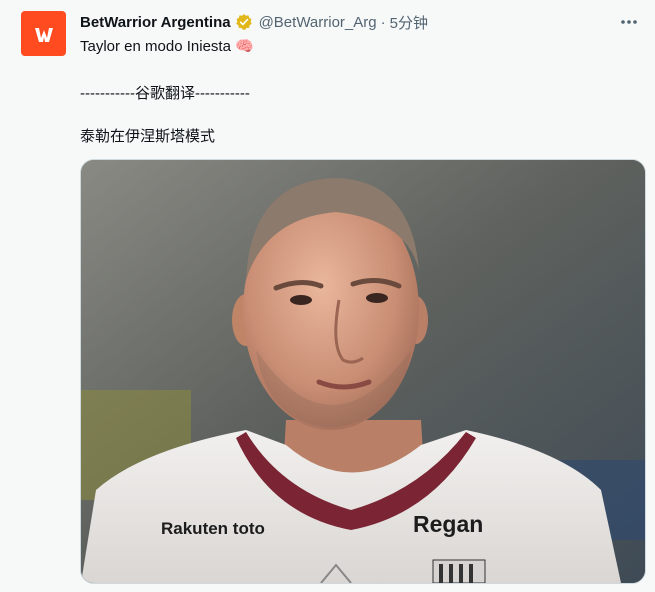 Image resolution: width=655 pixels, height=592 pixels. What do you see at coordinates (165, 93) in the screenshot?
I see `translation-divider: -----------谷歌翻译-----------` at bounding box center [165, 93].